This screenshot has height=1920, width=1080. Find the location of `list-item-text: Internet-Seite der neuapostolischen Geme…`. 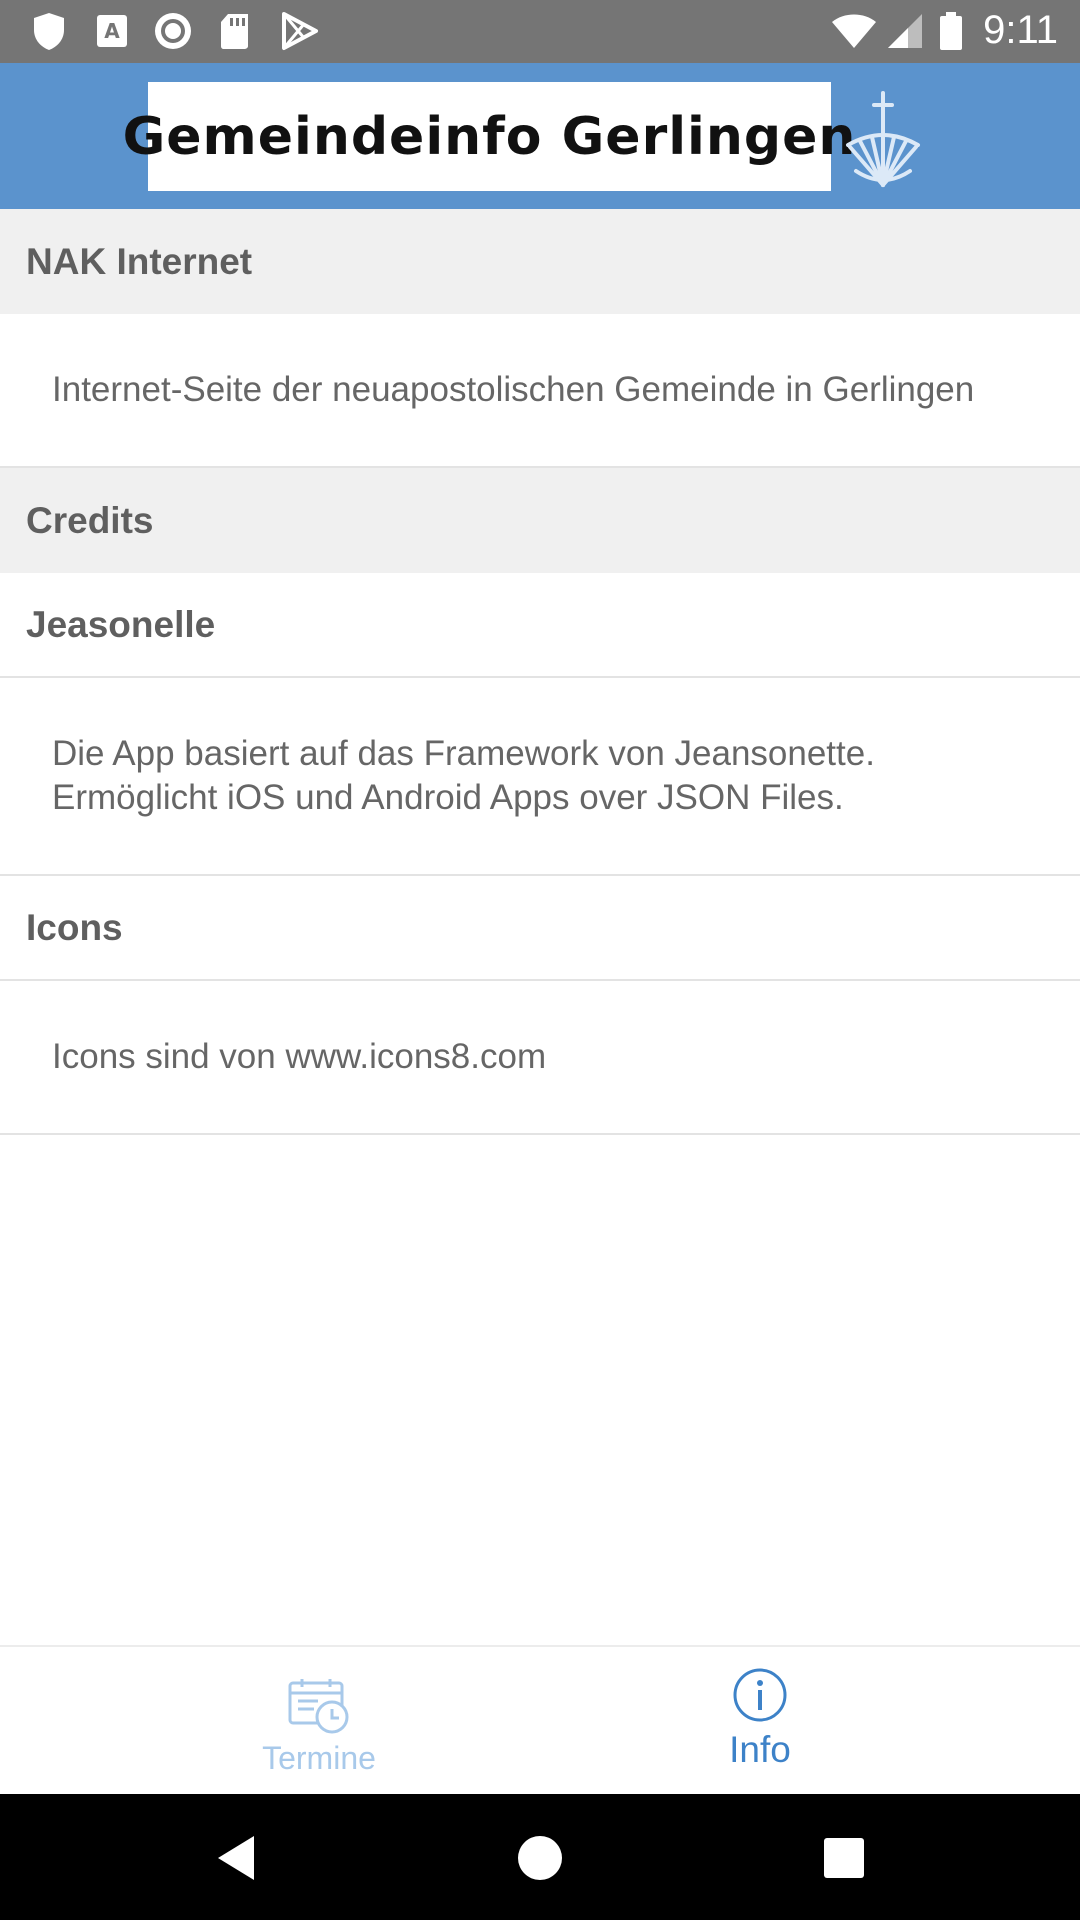

list-item-text: Internet-Seite der neuapostolischen Geme… is located at coordinates (513, 389).